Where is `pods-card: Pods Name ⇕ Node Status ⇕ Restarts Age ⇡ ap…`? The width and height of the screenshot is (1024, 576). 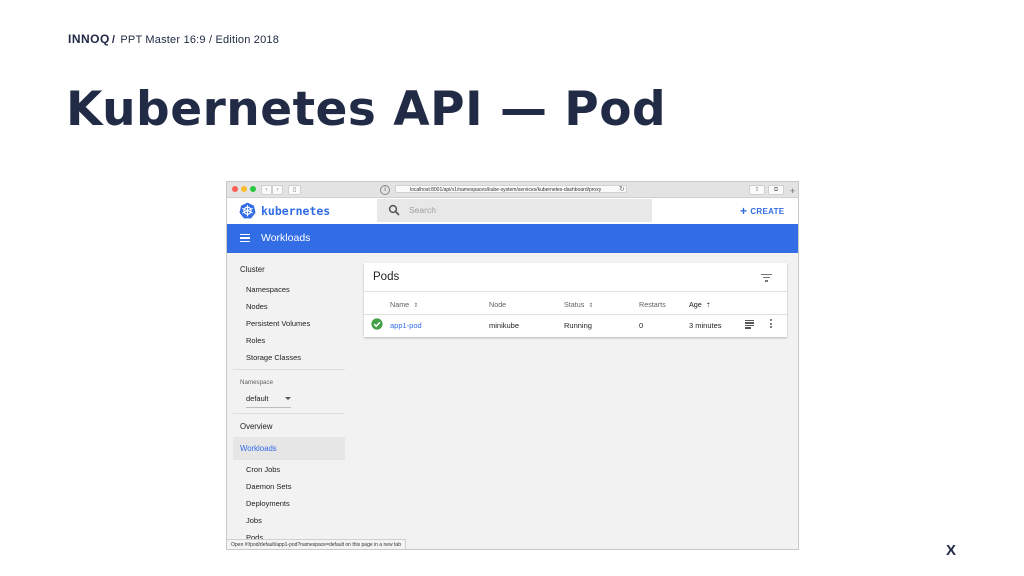
pods-card: Pods Name ⇕ Node Status ⇕ Restarts Age ⇡ ap… is located at coordinates (575, 300).